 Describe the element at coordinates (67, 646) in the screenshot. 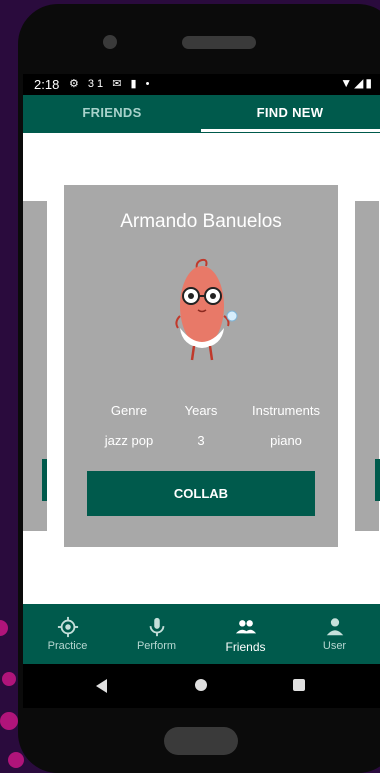

I see `nav-practice-label: Practice` at that location.